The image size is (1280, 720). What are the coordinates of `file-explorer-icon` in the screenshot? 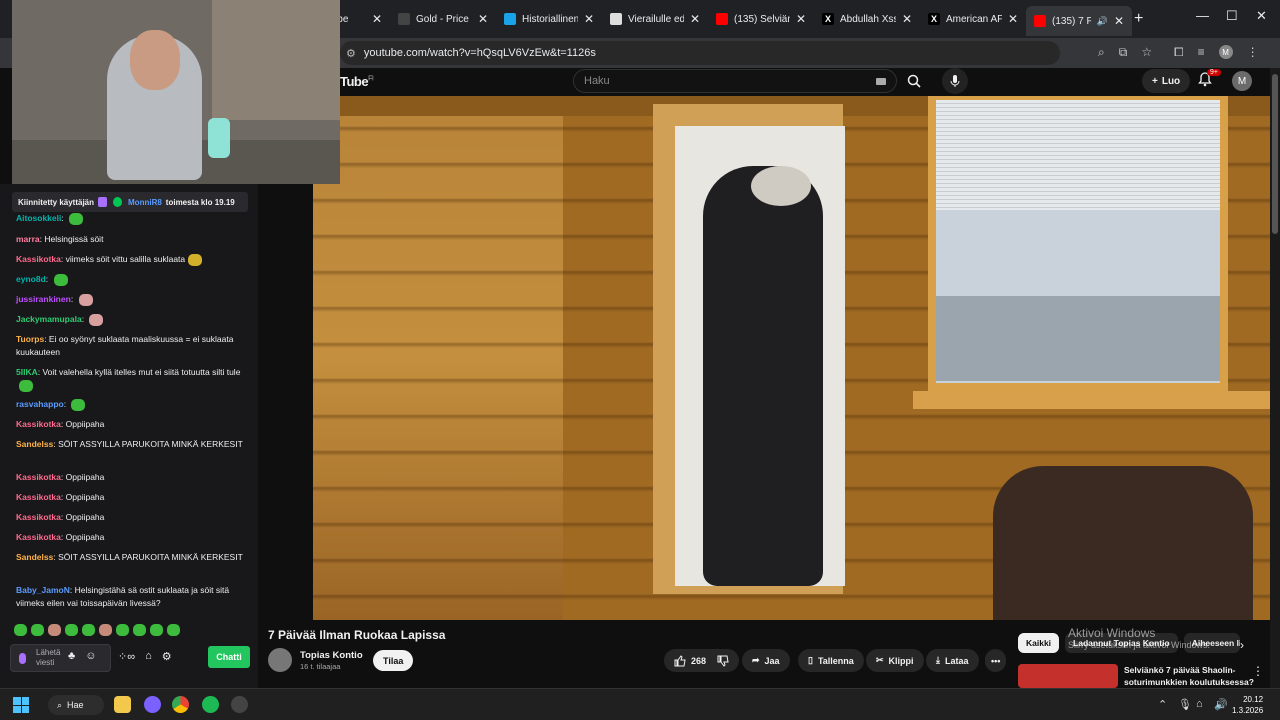 It's located at (122, 704).